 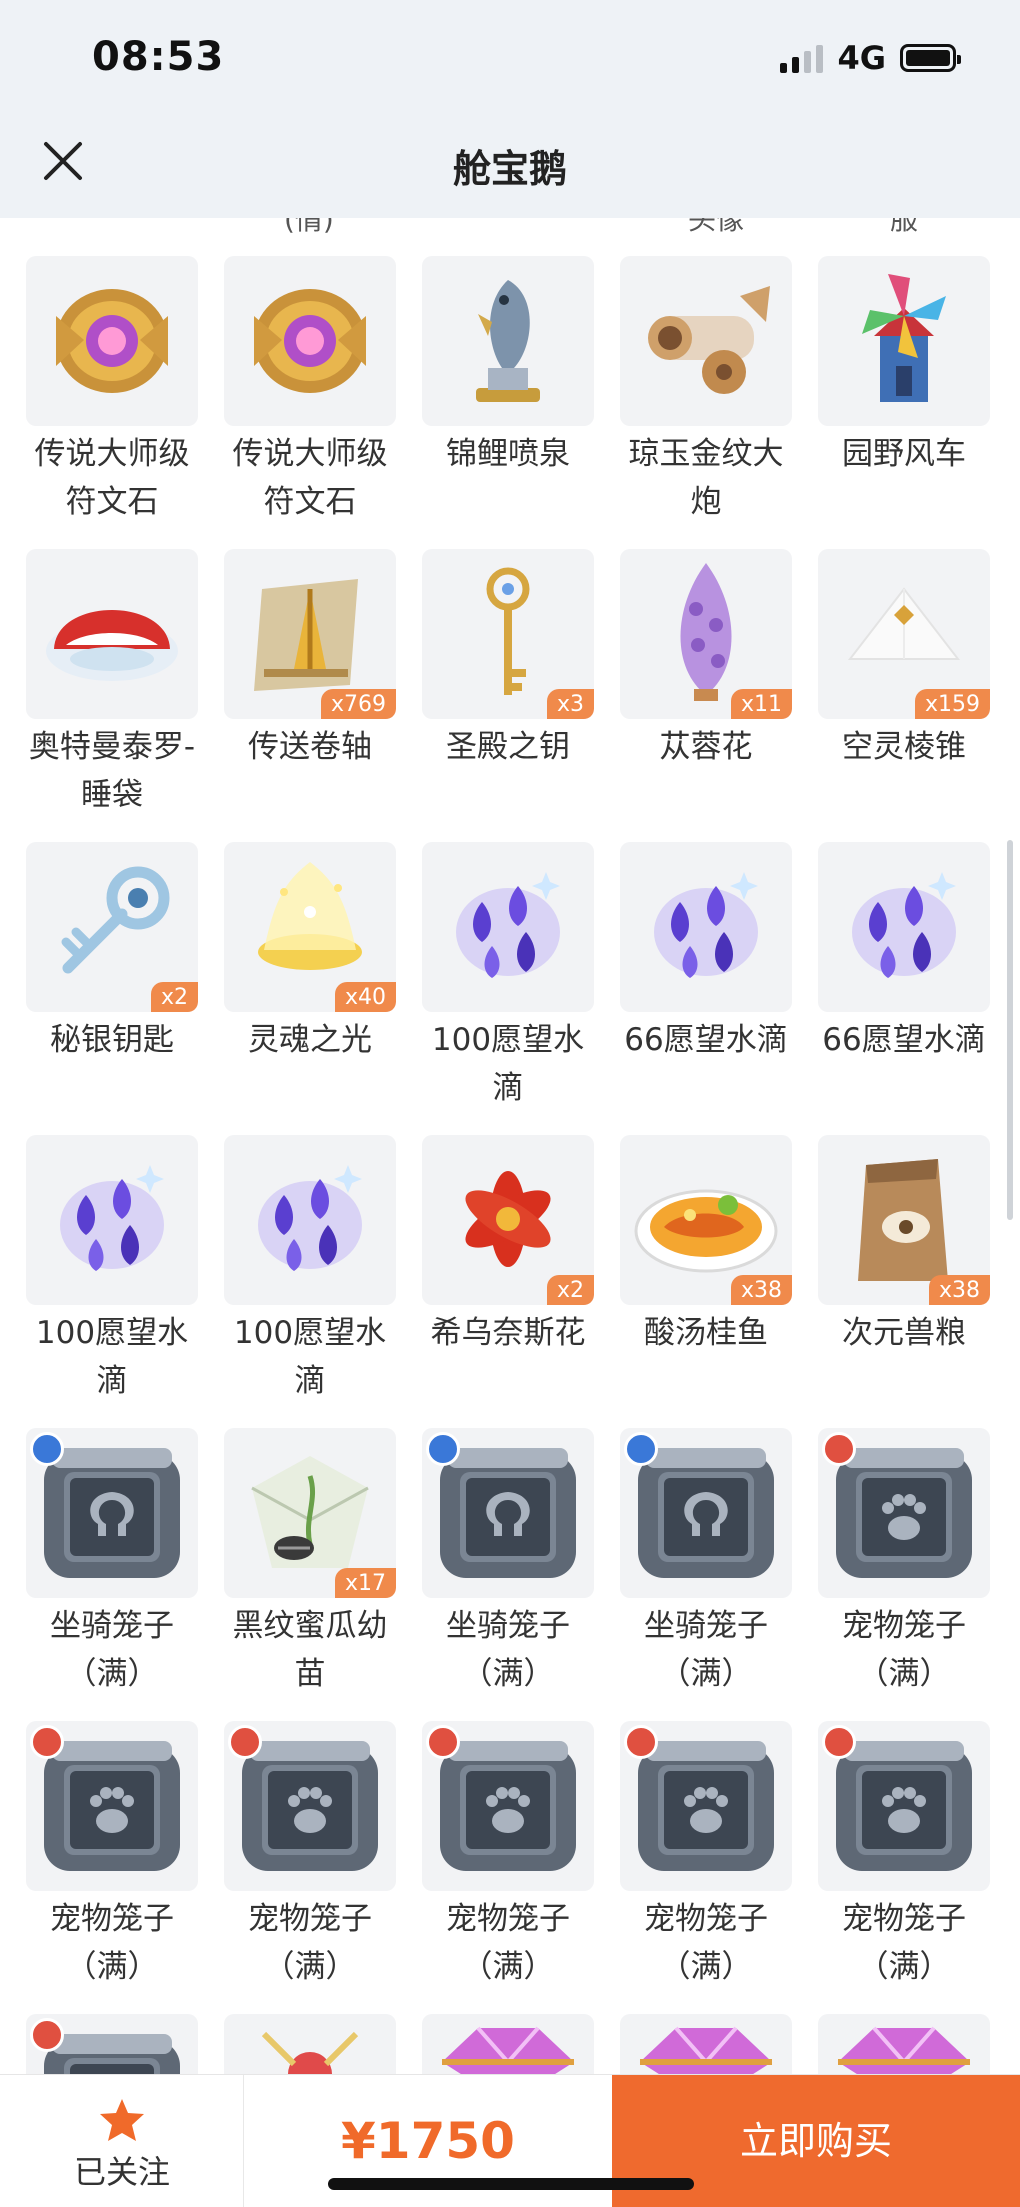 I want to click on item-name: 圣殿之钥, so click(x=508, y=747).